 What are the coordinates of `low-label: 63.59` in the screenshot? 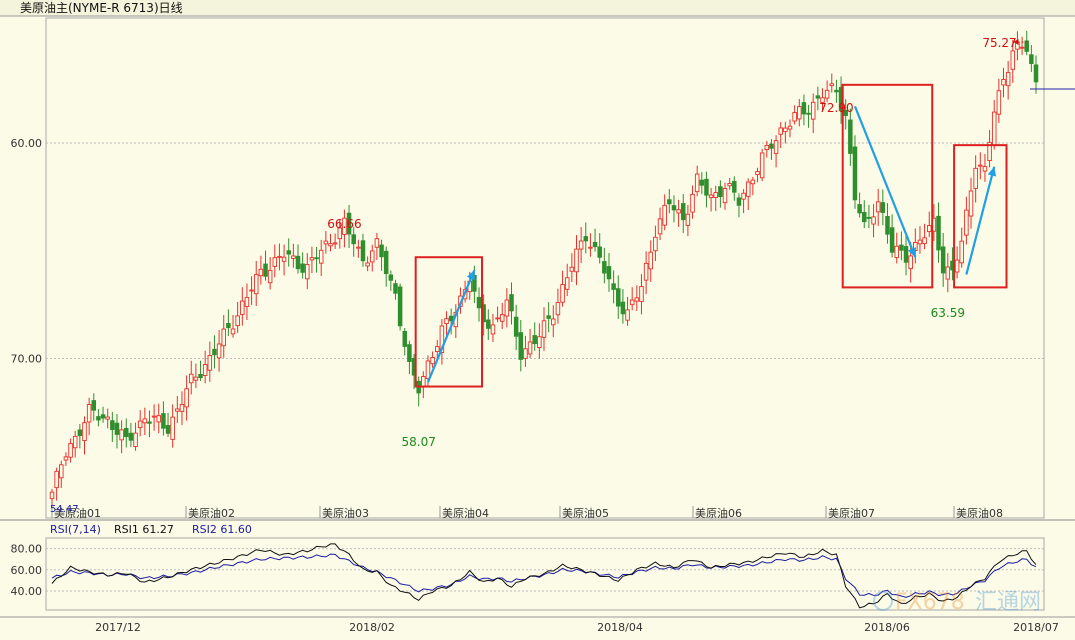 It's located at (948, 313).